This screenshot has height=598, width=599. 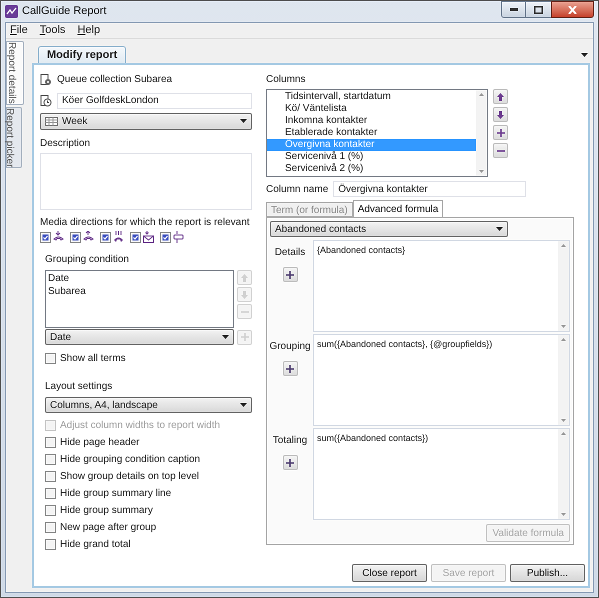 I want to click on clock-document-icon, so click(x=46, y=100).